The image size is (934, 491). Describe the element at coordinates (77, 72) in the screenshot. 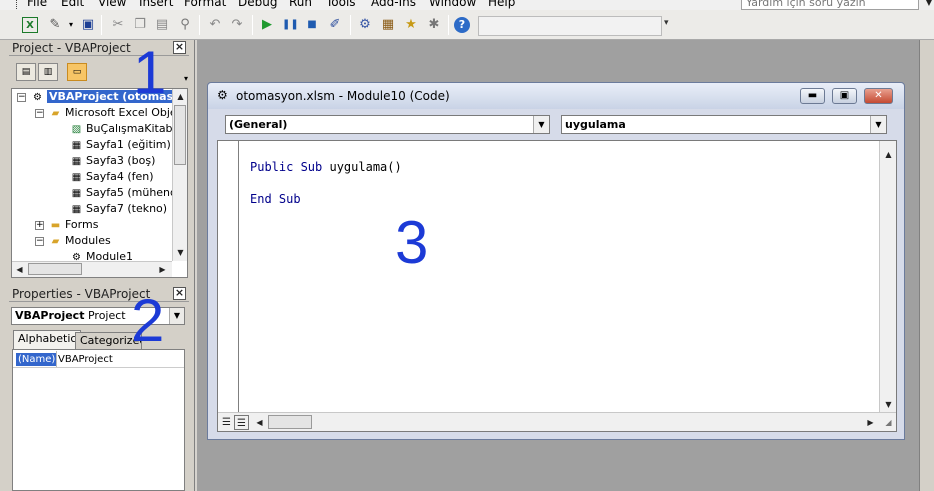

I see `toggle-folders-icon: ▭` at that location.